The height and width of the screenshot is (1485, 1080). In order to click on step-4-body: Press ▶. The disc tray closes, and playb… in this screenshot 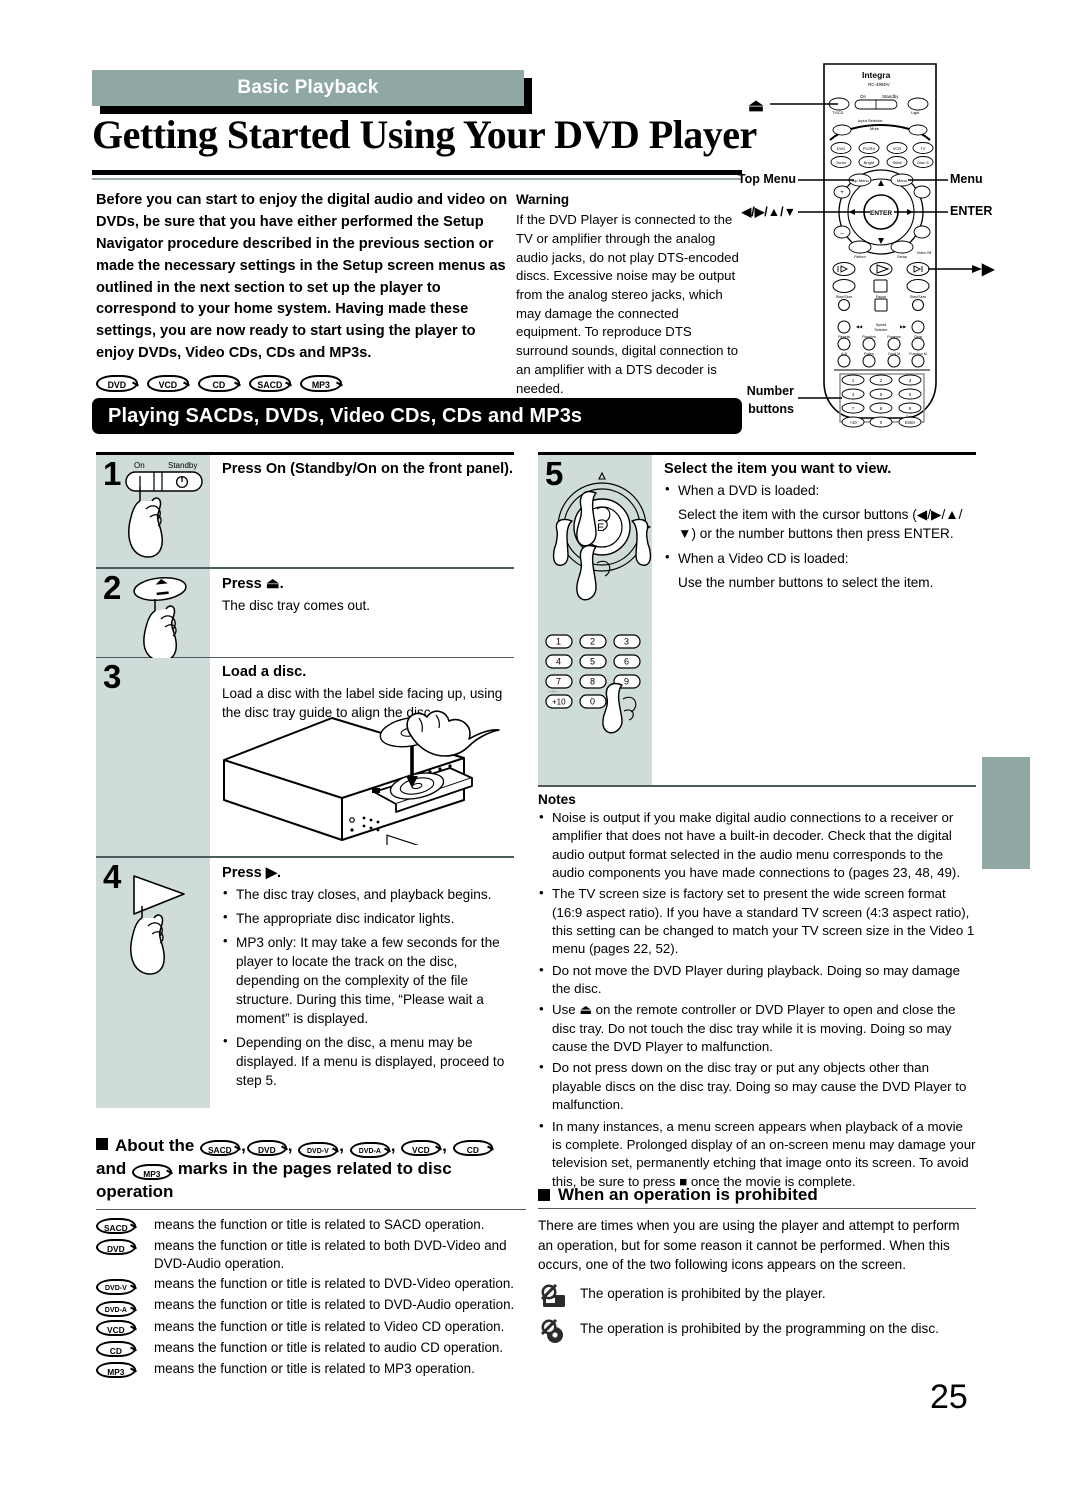, I will do `click(362, 983)`.